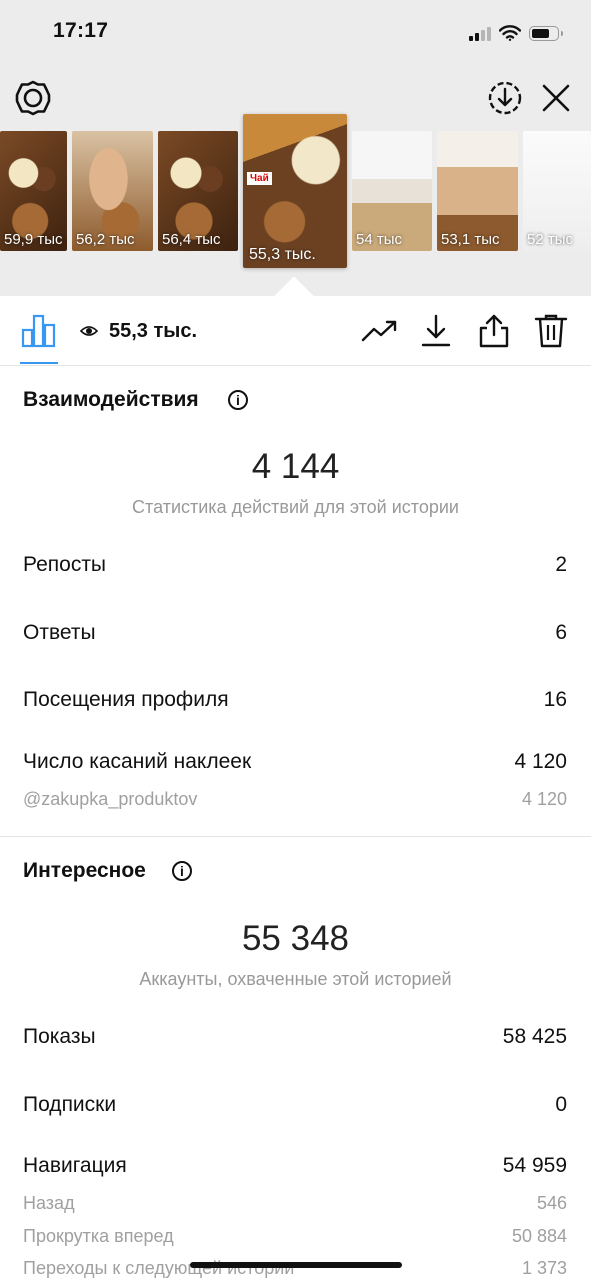 This screenshot has height=1280, width=591. What do you see at coordinates (59, 632) in the screenshot?
I see `replies-label: Ответы` at bounding box center [59, 632].